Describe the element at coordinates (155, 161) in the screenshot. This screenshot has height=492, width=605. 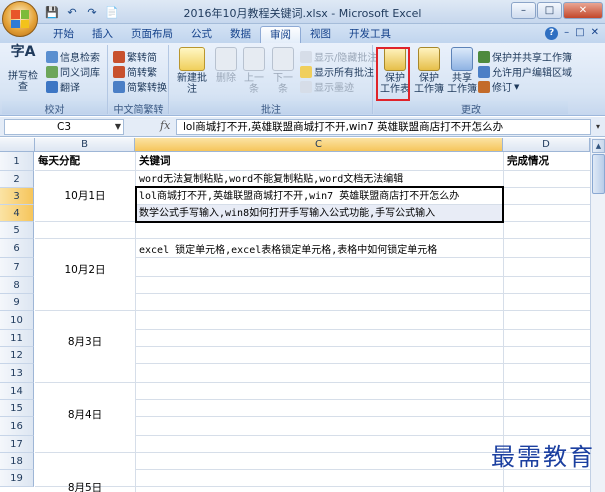
I see `cell-c1: 关键词` at that location.